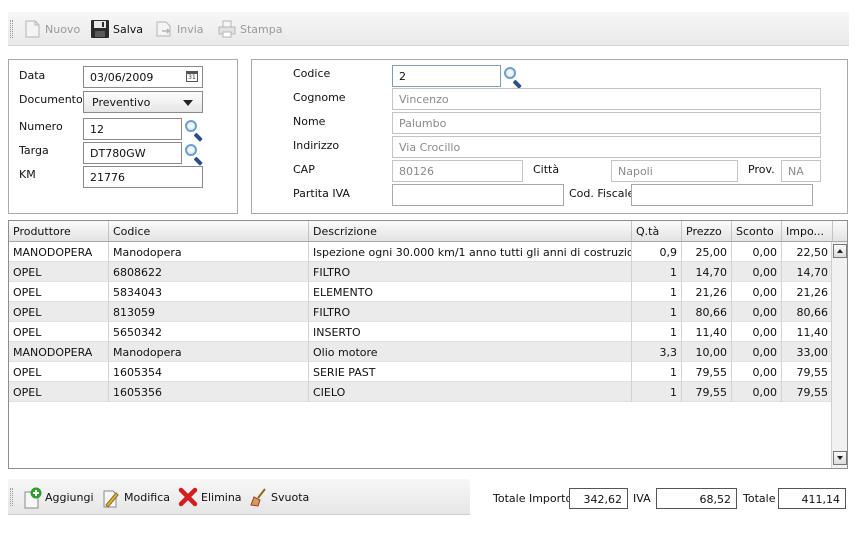 The image size is (859, 540). What do you see at coordinates (132, 129) in the screenshot?
I see `number-field: 12` at bounding box center [132, 129].